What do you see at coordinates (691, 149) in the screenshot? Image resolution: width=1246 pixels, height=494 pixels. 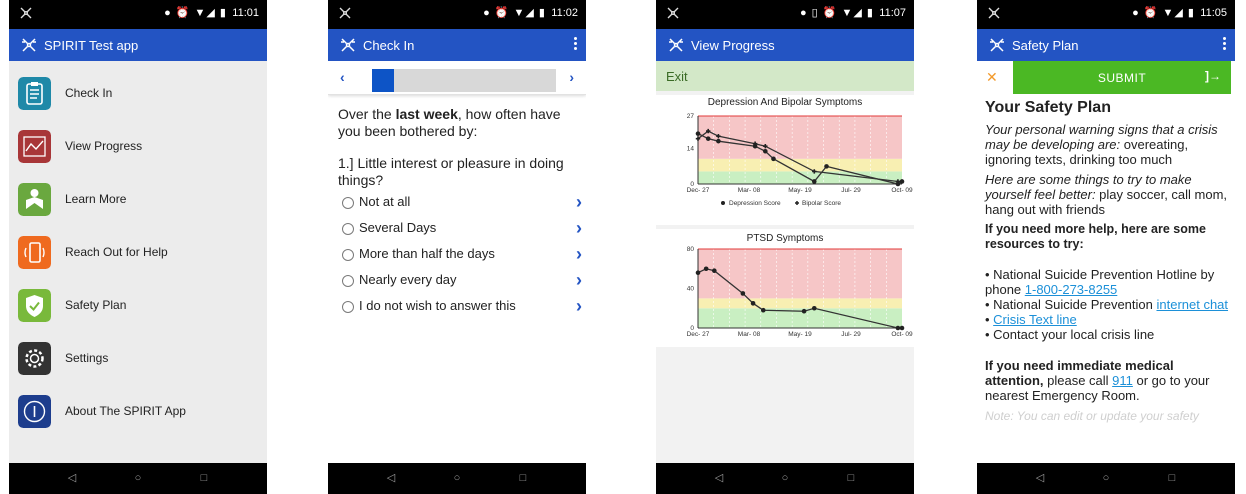 I see `y-tick-label: 14` at bounding box center [691, 149].